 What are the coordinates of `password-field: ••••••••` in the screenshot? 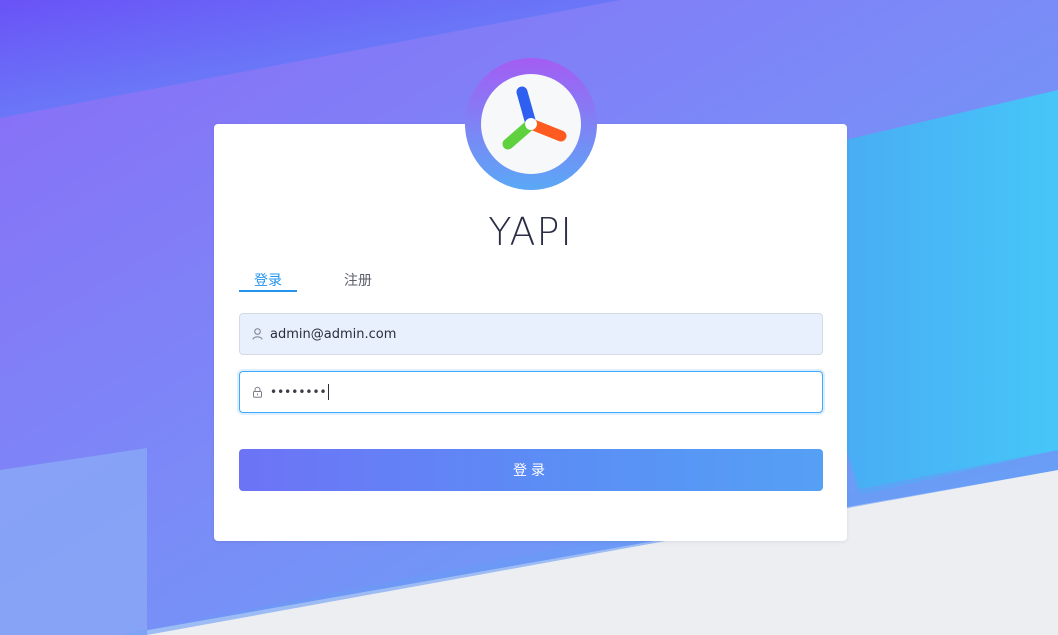 It's located at (531, 392).